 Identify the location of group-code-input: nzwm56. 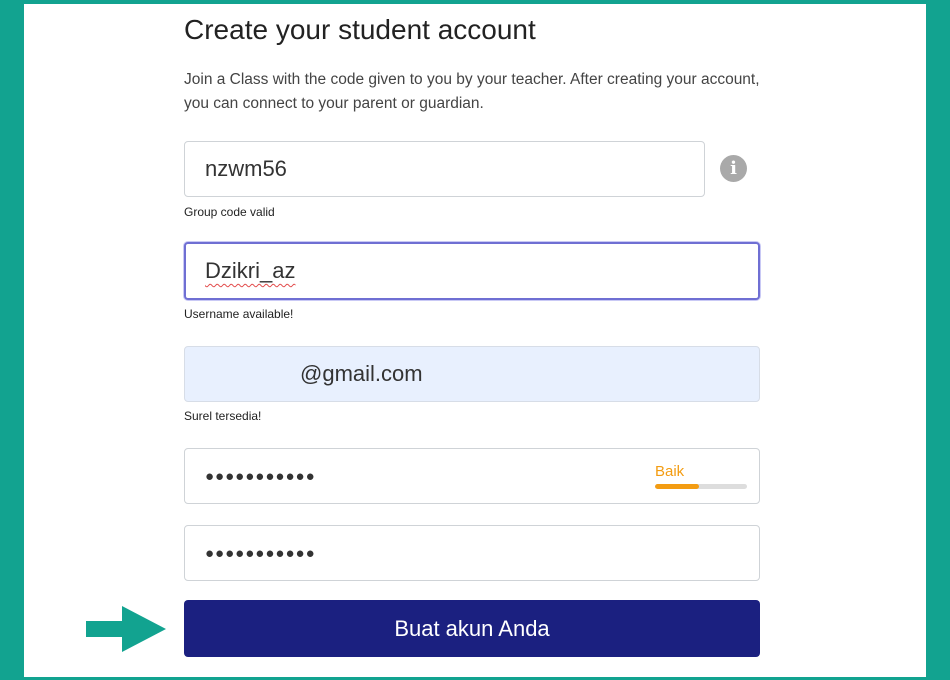
(444, 169).